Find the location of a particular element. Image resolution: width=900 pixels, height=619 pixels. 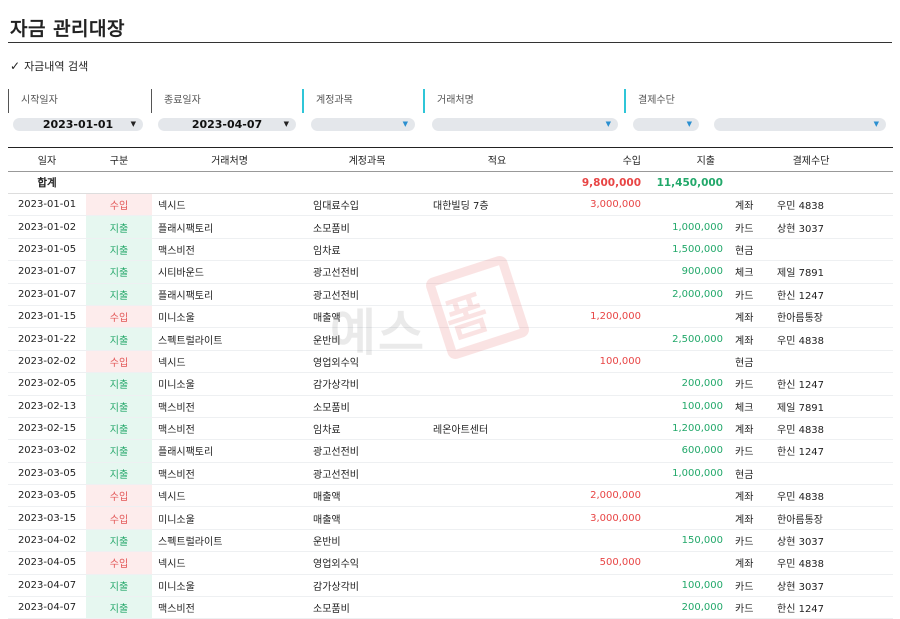

start-date-label: 시작일자 is located at coordinates (73, 101).